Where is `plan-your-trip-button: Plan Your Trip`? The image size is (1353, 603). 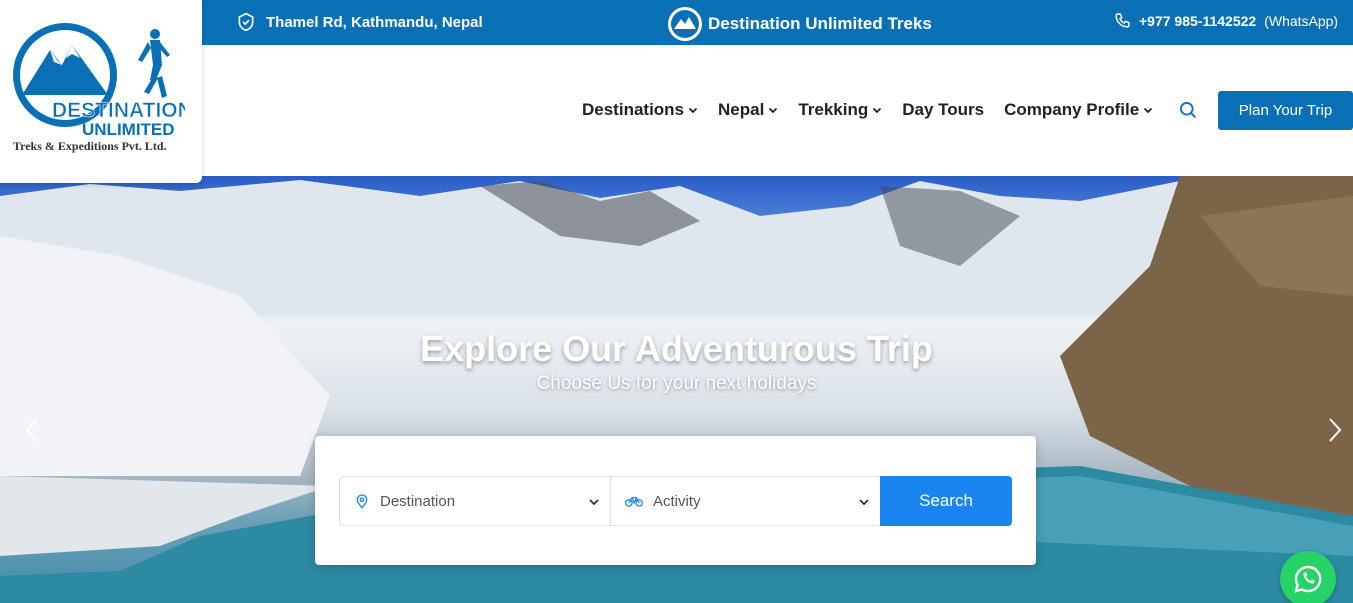
plan-your-trip-button: Plan Your Trip is located at coordinates (1285, 110).